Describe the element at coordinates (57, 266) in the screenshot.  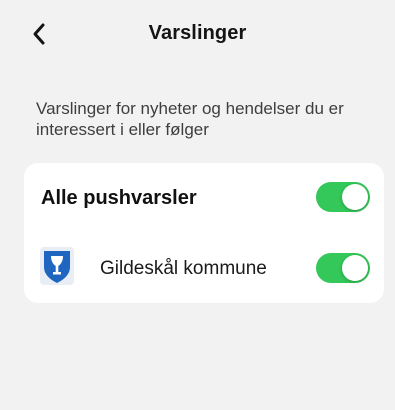
I see `municipality-crest-icon` at that location.